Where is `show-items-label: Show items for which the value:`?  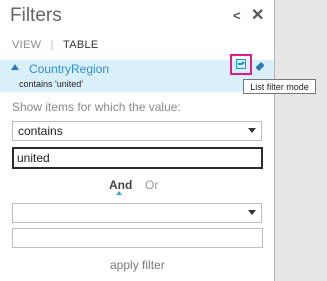 show-items-label: Show items for which the value: is located at coordinates (96, 107).